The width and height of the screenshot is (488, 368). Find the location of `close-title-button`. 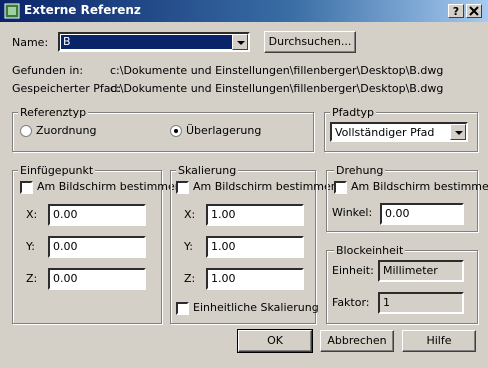

close-title-button is located at coordinates (474, 11).